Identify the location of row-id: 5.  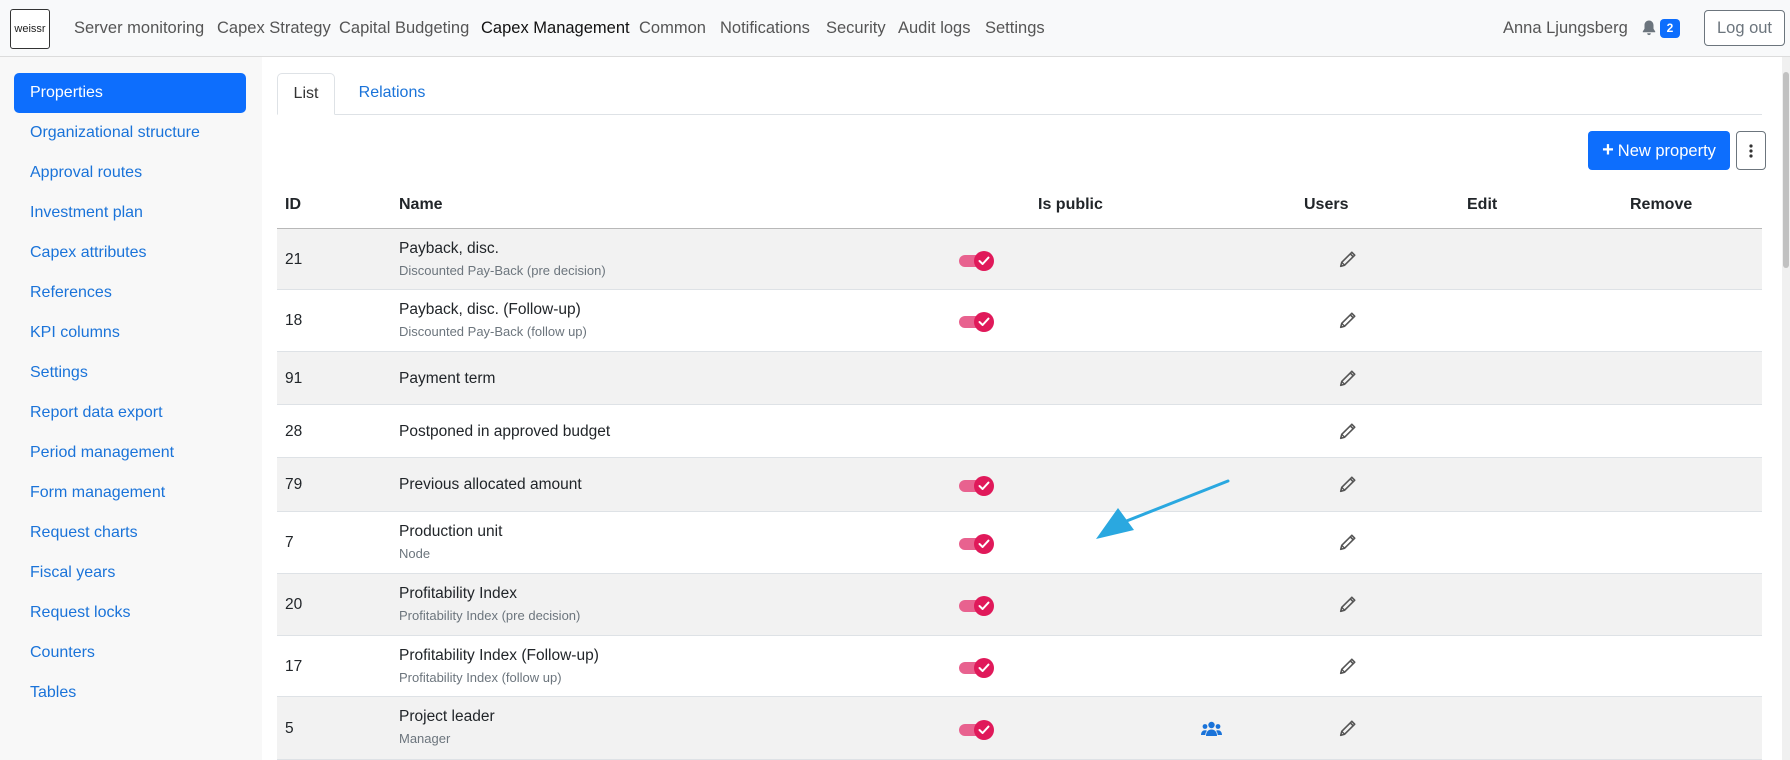
(289, 728).